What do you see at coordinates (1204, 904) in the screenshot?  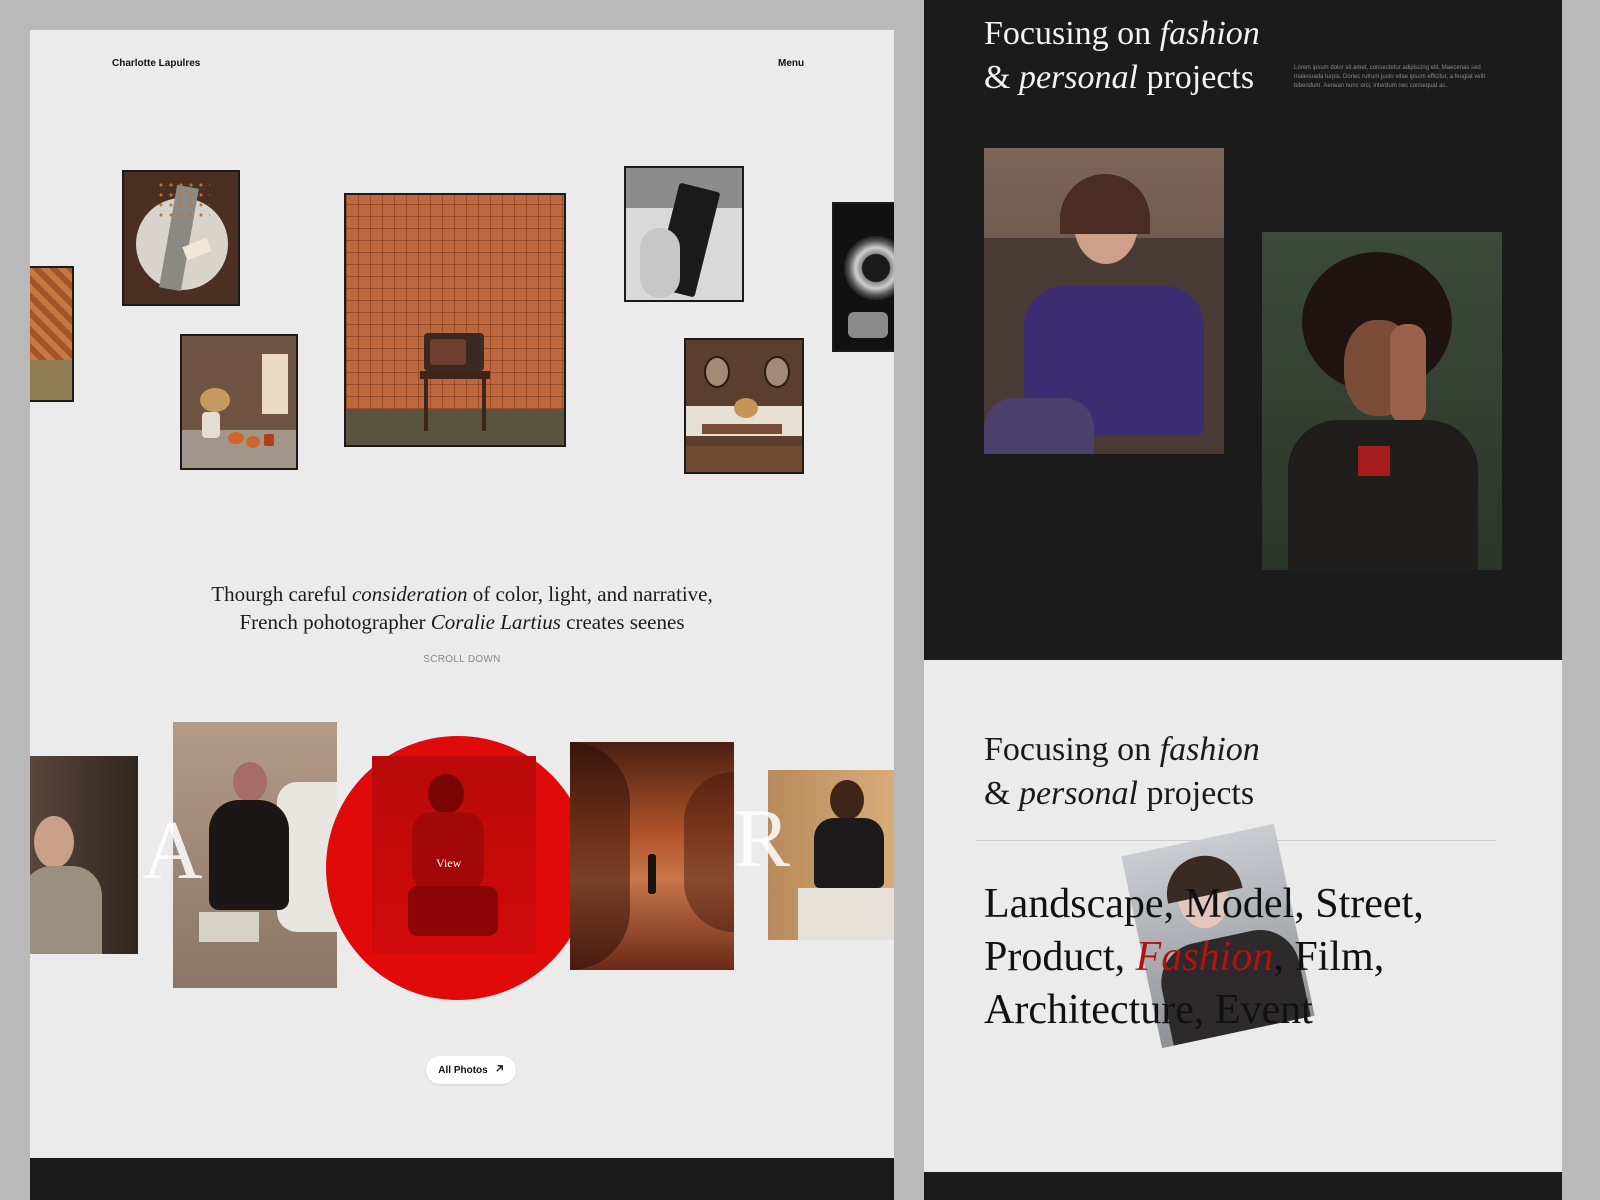 I see `category-line: Landscape, Model, Street,` at bounding box center [1204, 904].